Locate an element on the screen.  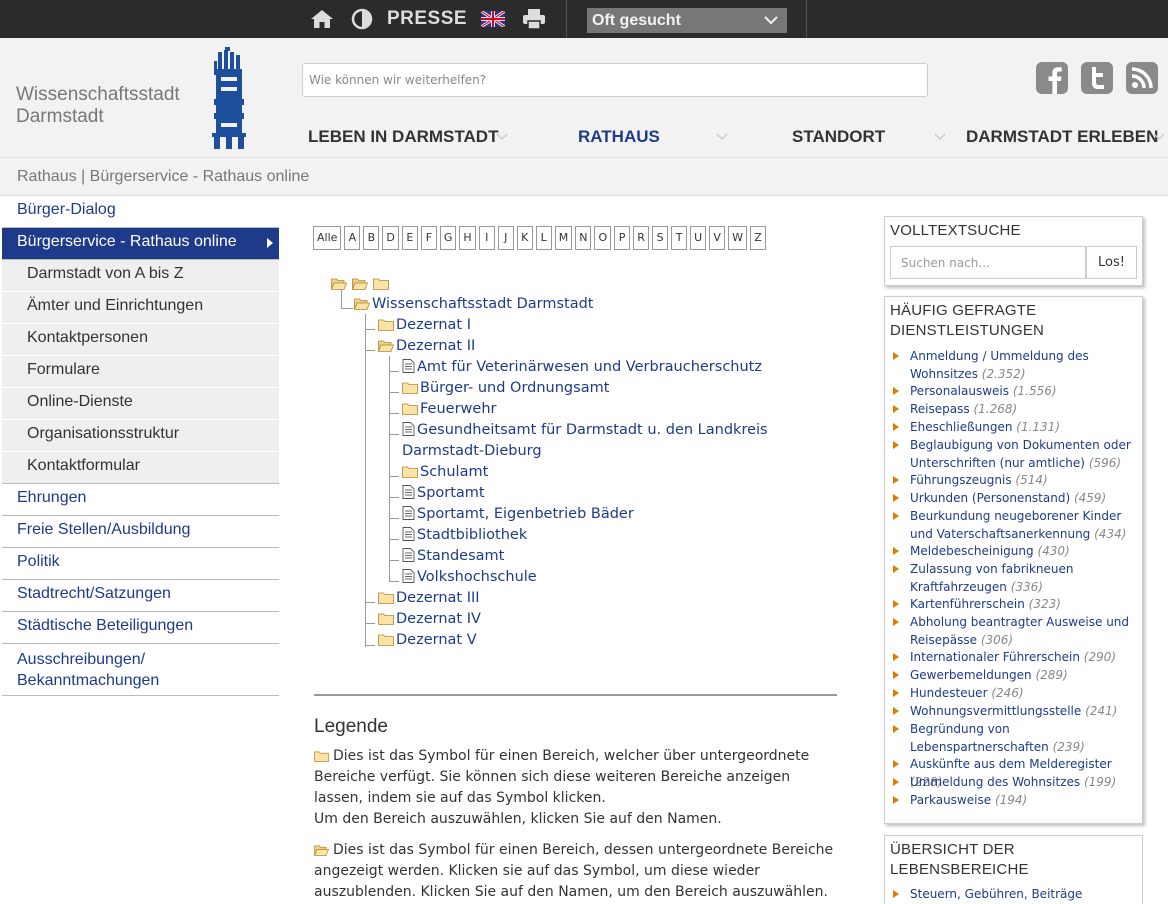
alpha-all: Alle is located at coordinates (327, 238).